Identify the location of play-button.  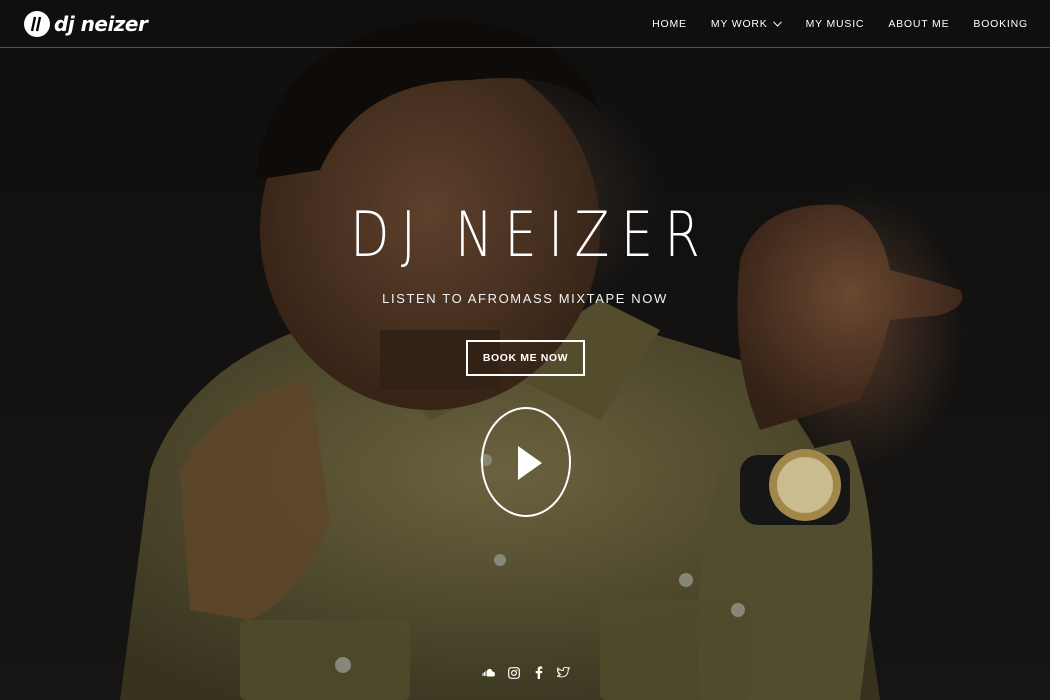
(526, 462).